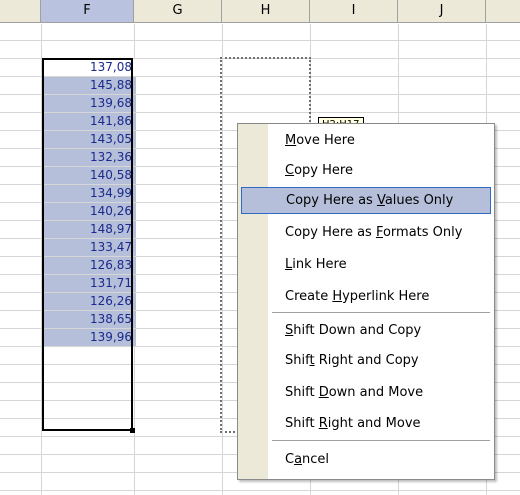 This screenshot has height=495, width=520. What do you see at coordinates (87, 11) in the screenshot?
I see `column-header-f: F` at bounding box center [87, 11].